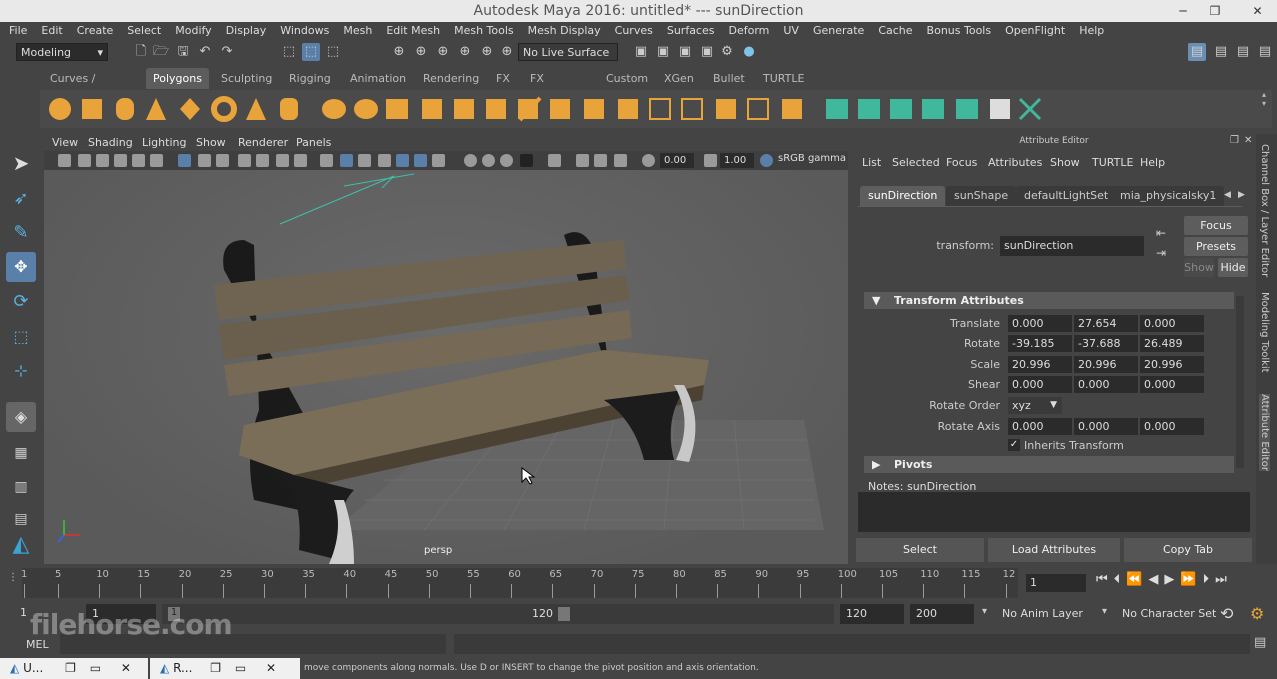  Describe the element at coordinates (1224, 579) in the screenshot. I see `go-to-end-icon: ⏭` at that location.